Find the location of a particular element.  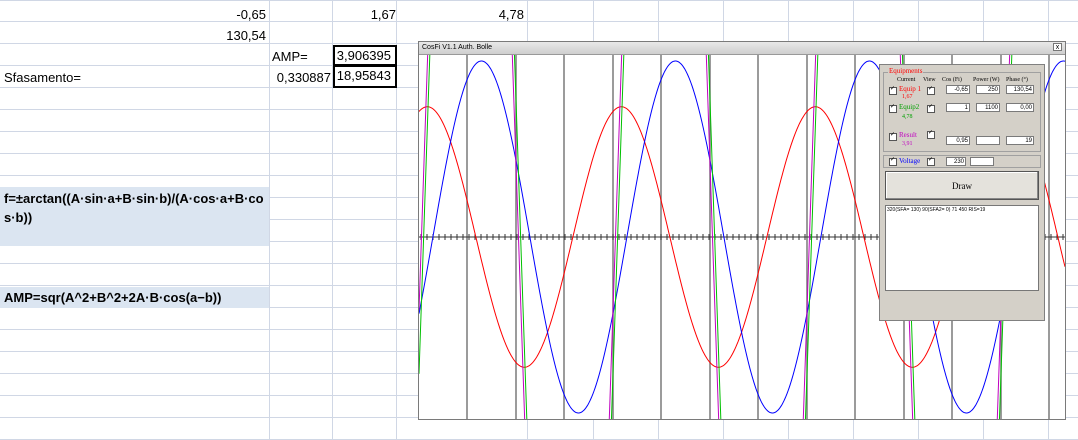

equip2-phase-input: 0,00 is located at coordinates (1020, 107).